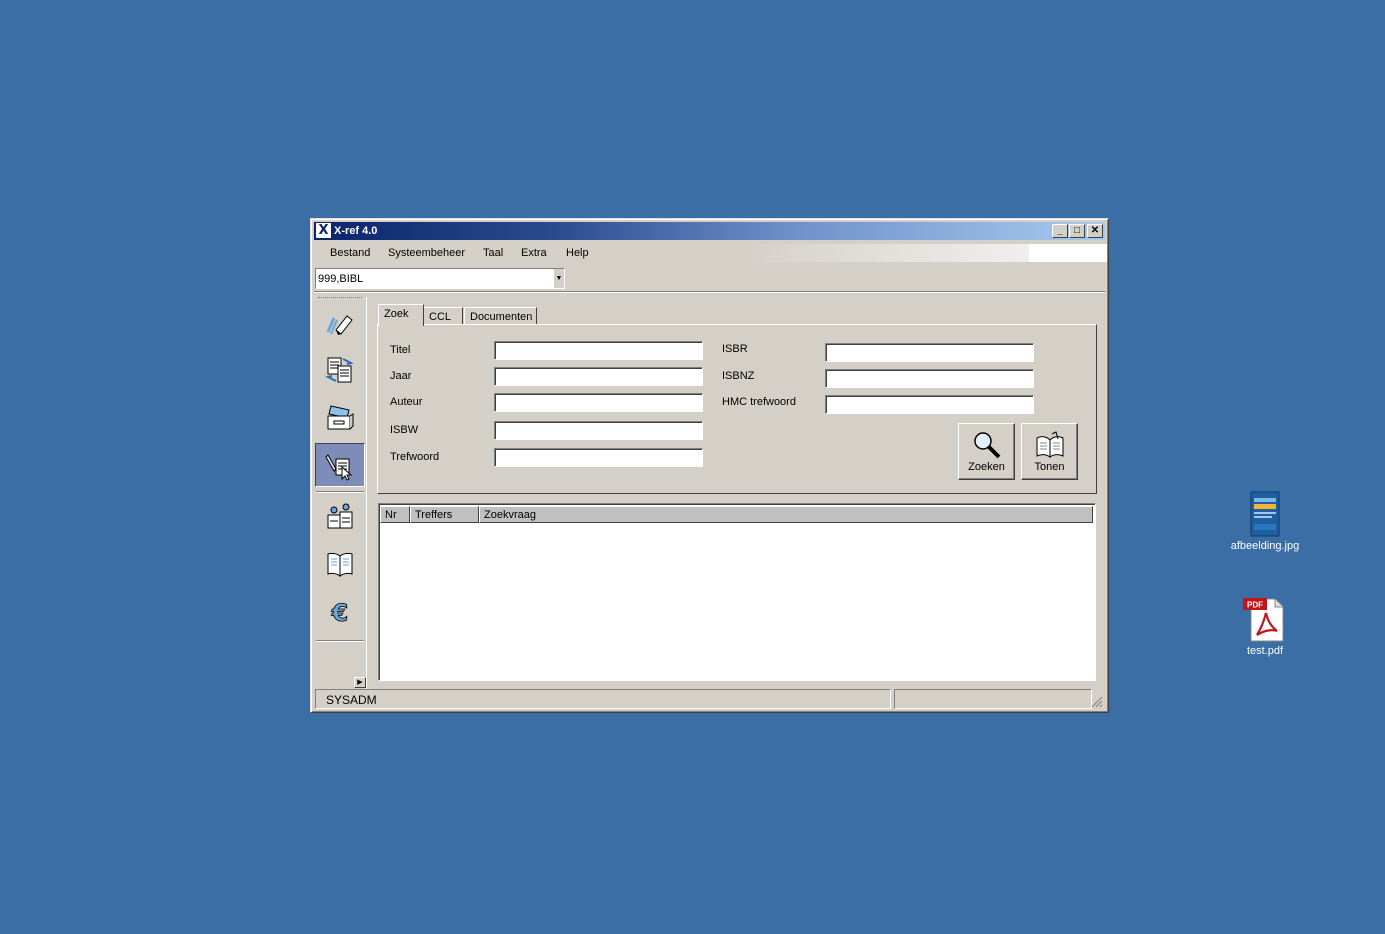 This screenshot has height=934, width=1385. I want to click on chevron-down-icon: ▼, so click(559, 278).